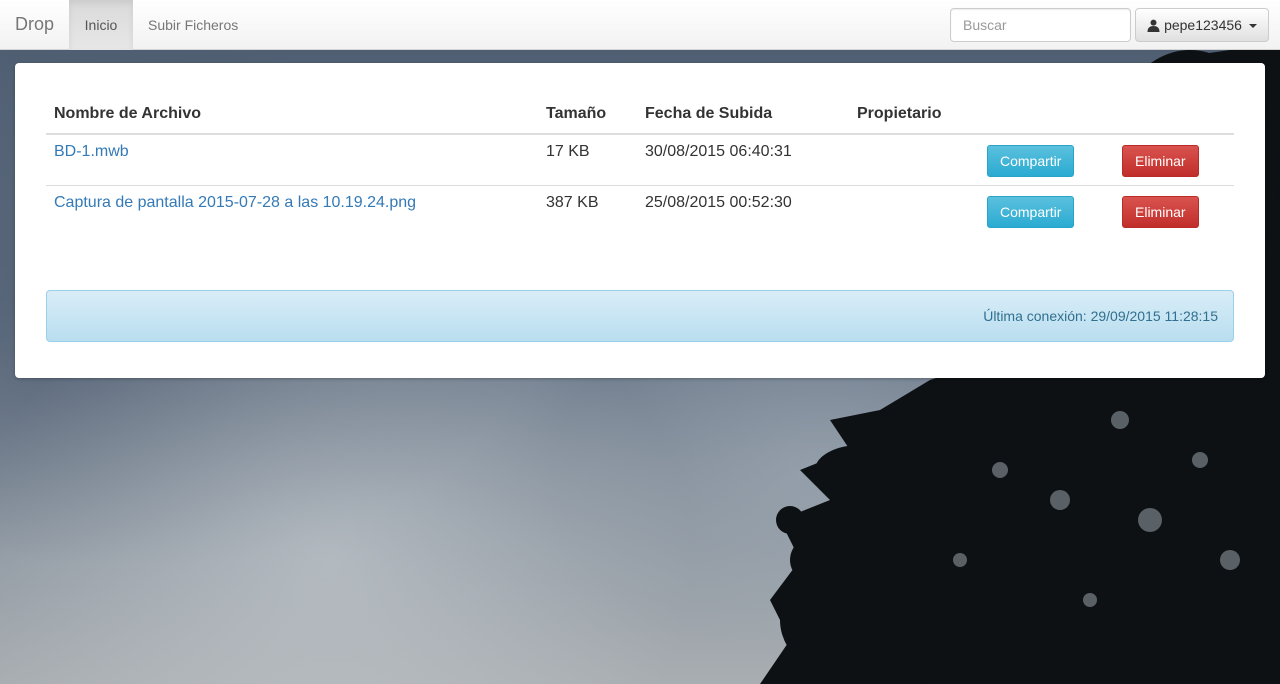 The width and height of the screenshot is (1280, 684). I want to click on column-header-size: Tamaño, so click(587, 113).